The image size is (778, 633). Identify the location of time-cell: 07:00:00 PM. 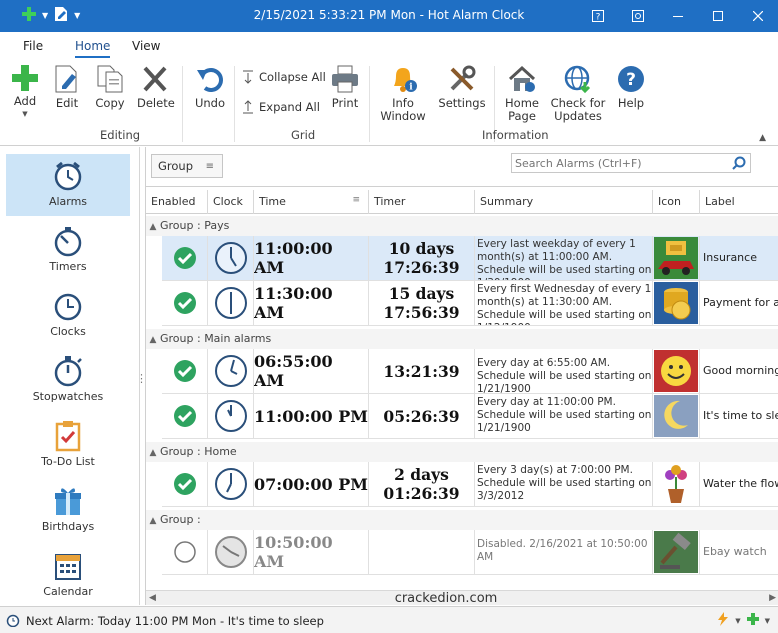
(311, 484).